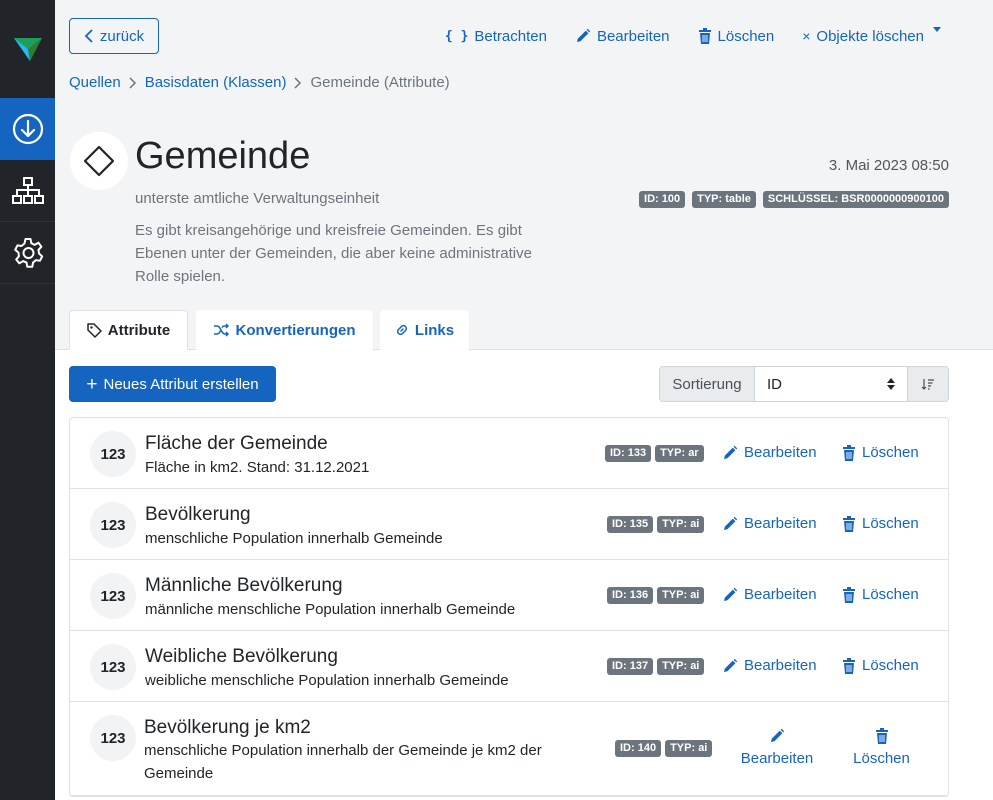 The width and height of the screenshot is (993, 800). I want to click on id-badge: ID: 135, so click(630, 524).